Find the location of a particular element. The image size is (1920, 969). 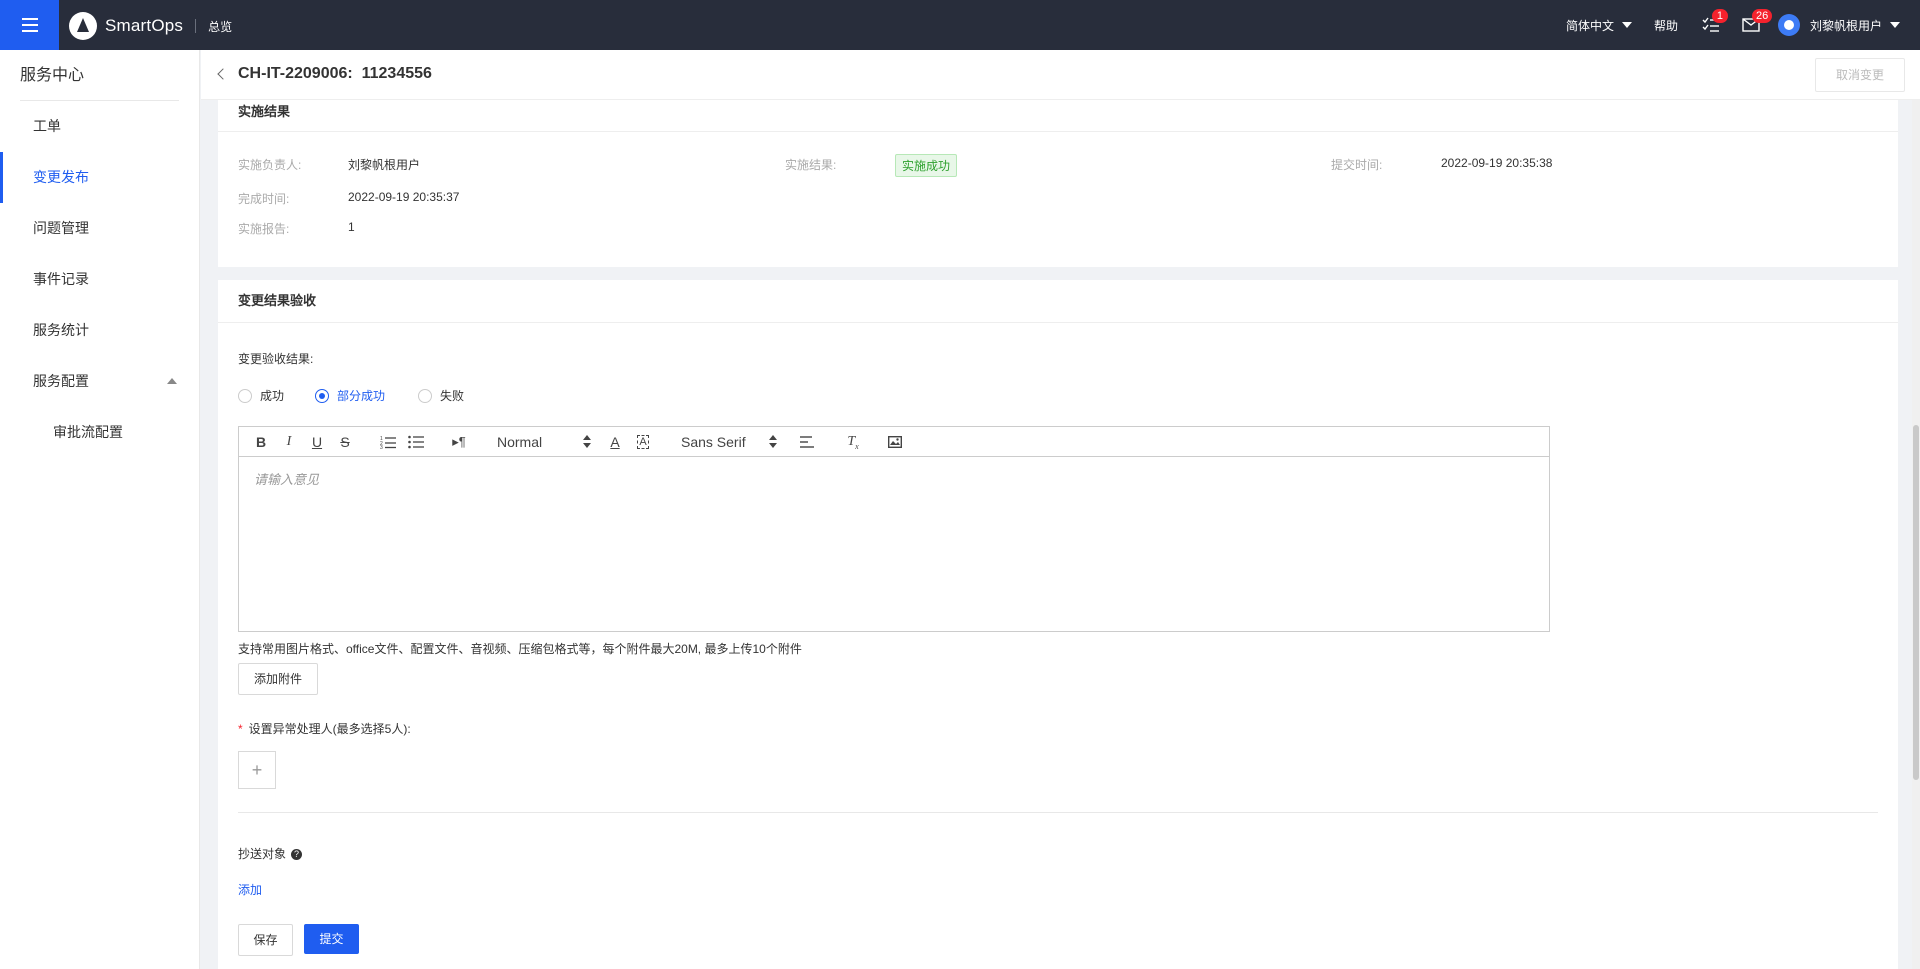

sidebar-item-label: 服务统计 is located at coordinates (61, 330).